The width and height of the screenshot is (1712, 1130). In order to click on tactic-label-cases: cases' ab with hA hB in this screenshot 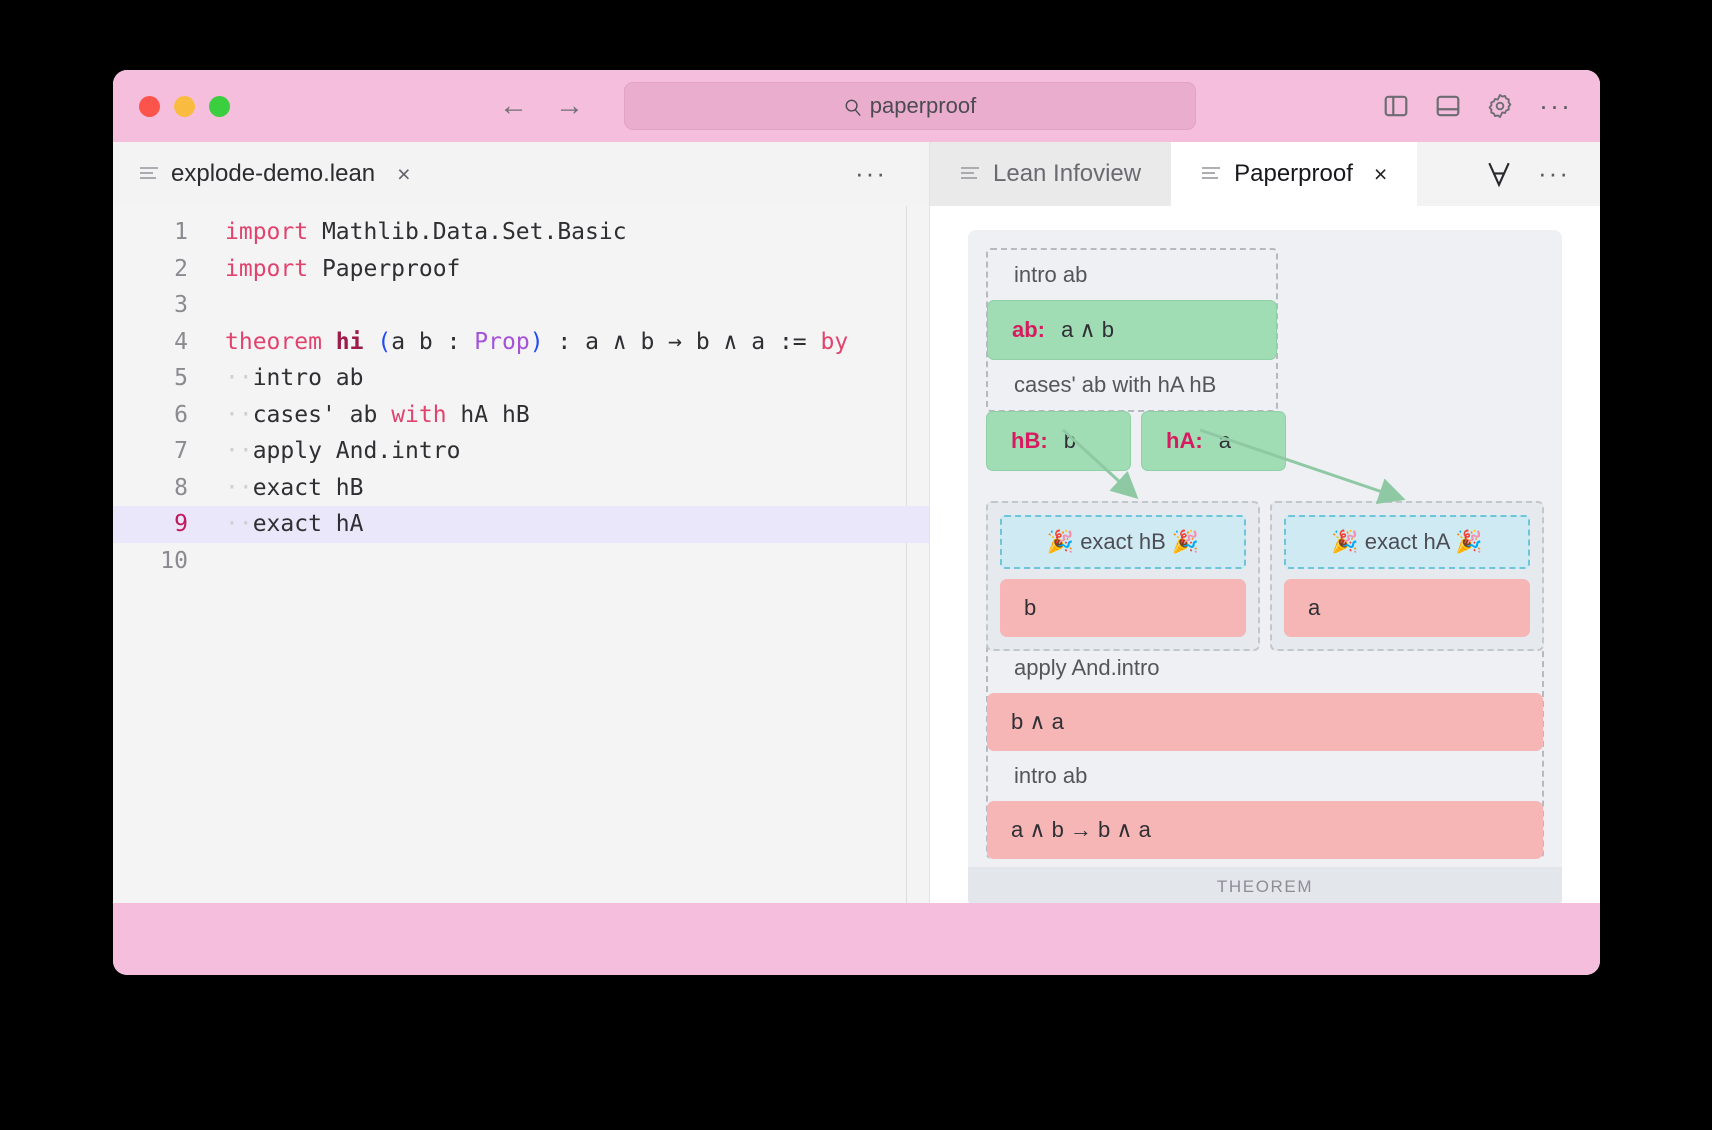, I will do `click(1132, 385)`.